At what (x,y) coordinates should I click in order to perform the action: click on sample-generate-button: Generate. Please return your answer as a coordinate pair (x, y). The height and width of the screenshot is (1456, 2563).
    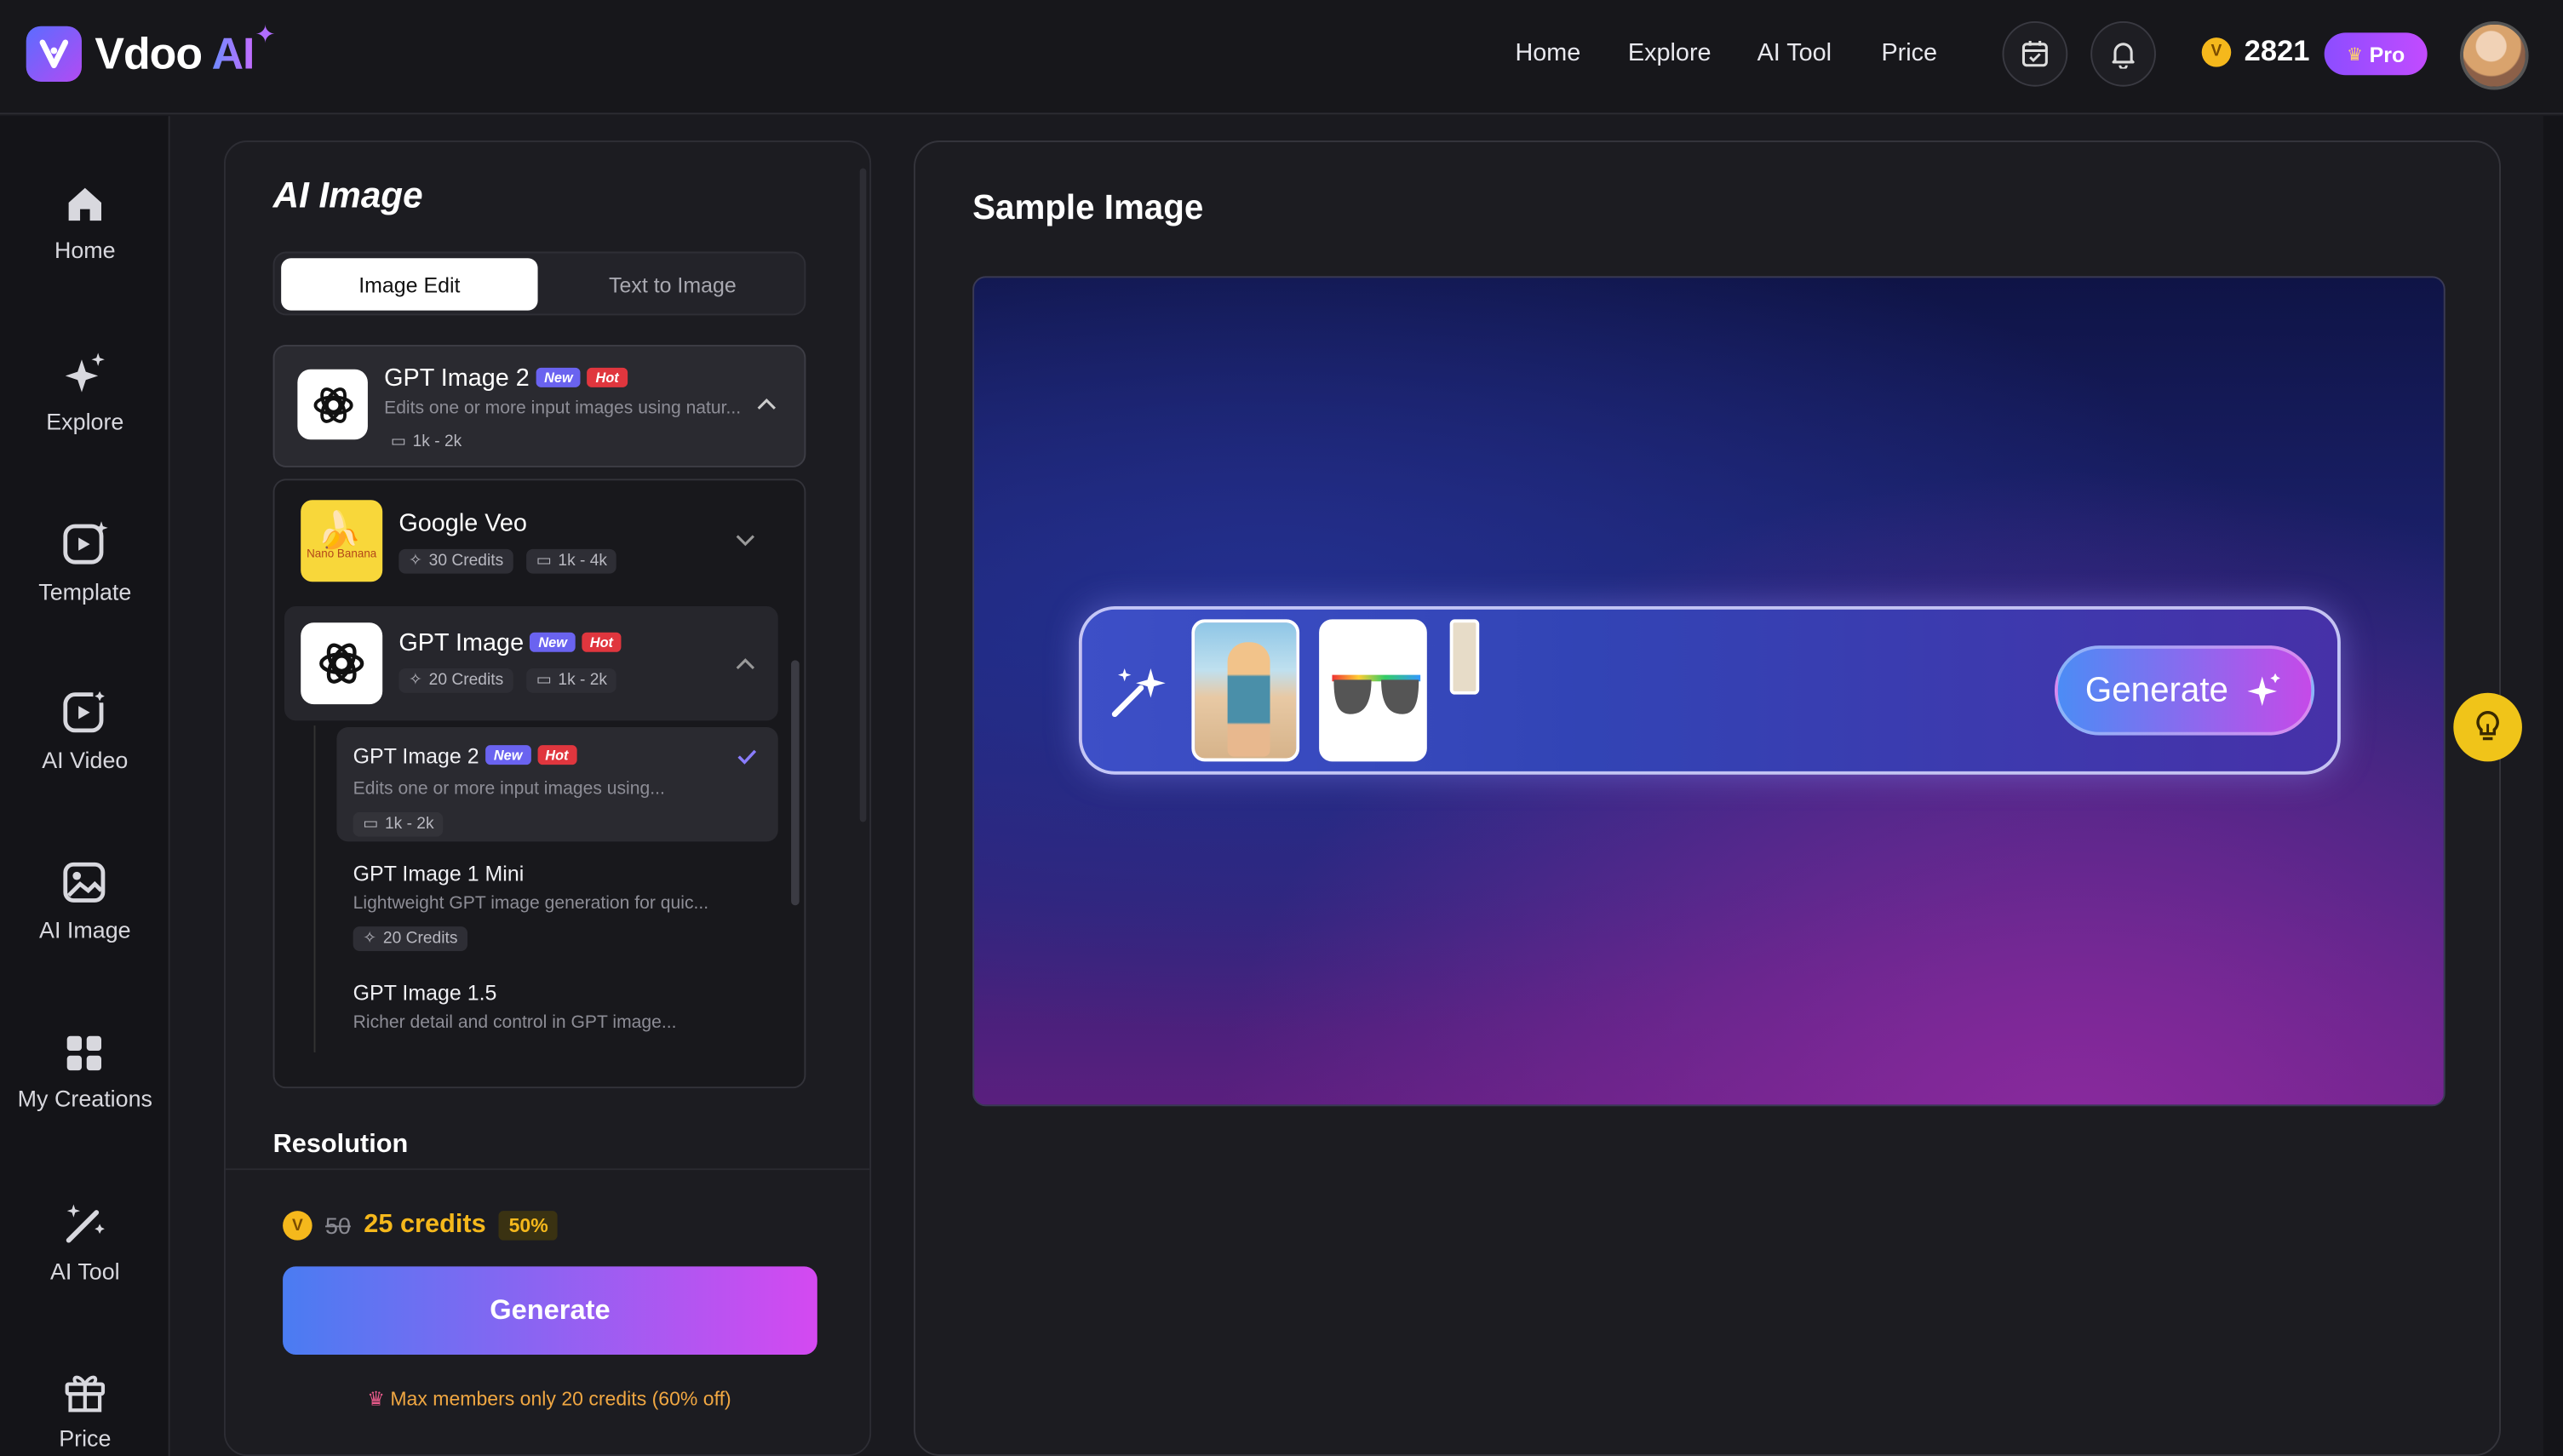
    Looking at the image, I should click on (2184, 690).